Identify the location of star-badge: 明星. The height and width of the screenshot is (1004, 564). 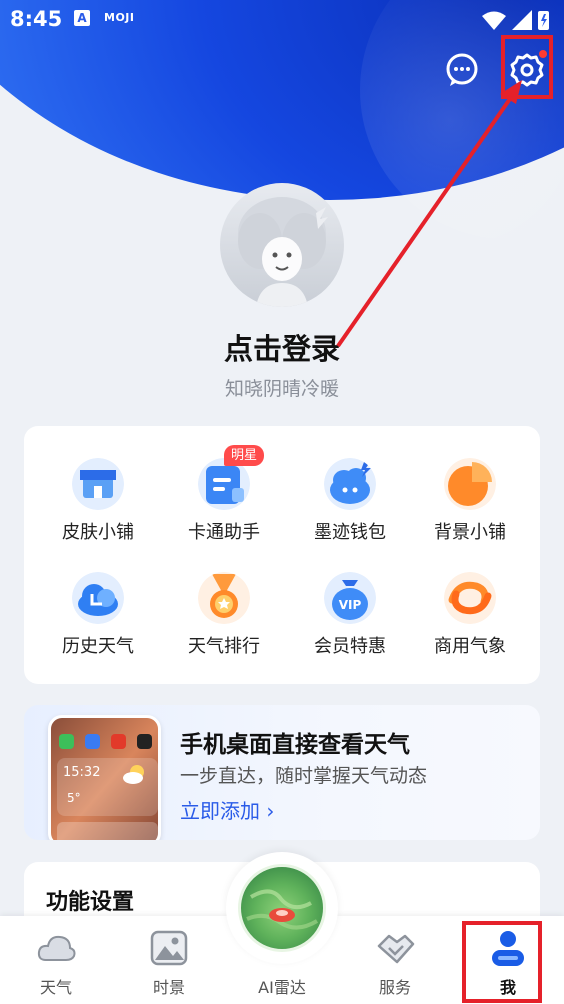
(244, 455).